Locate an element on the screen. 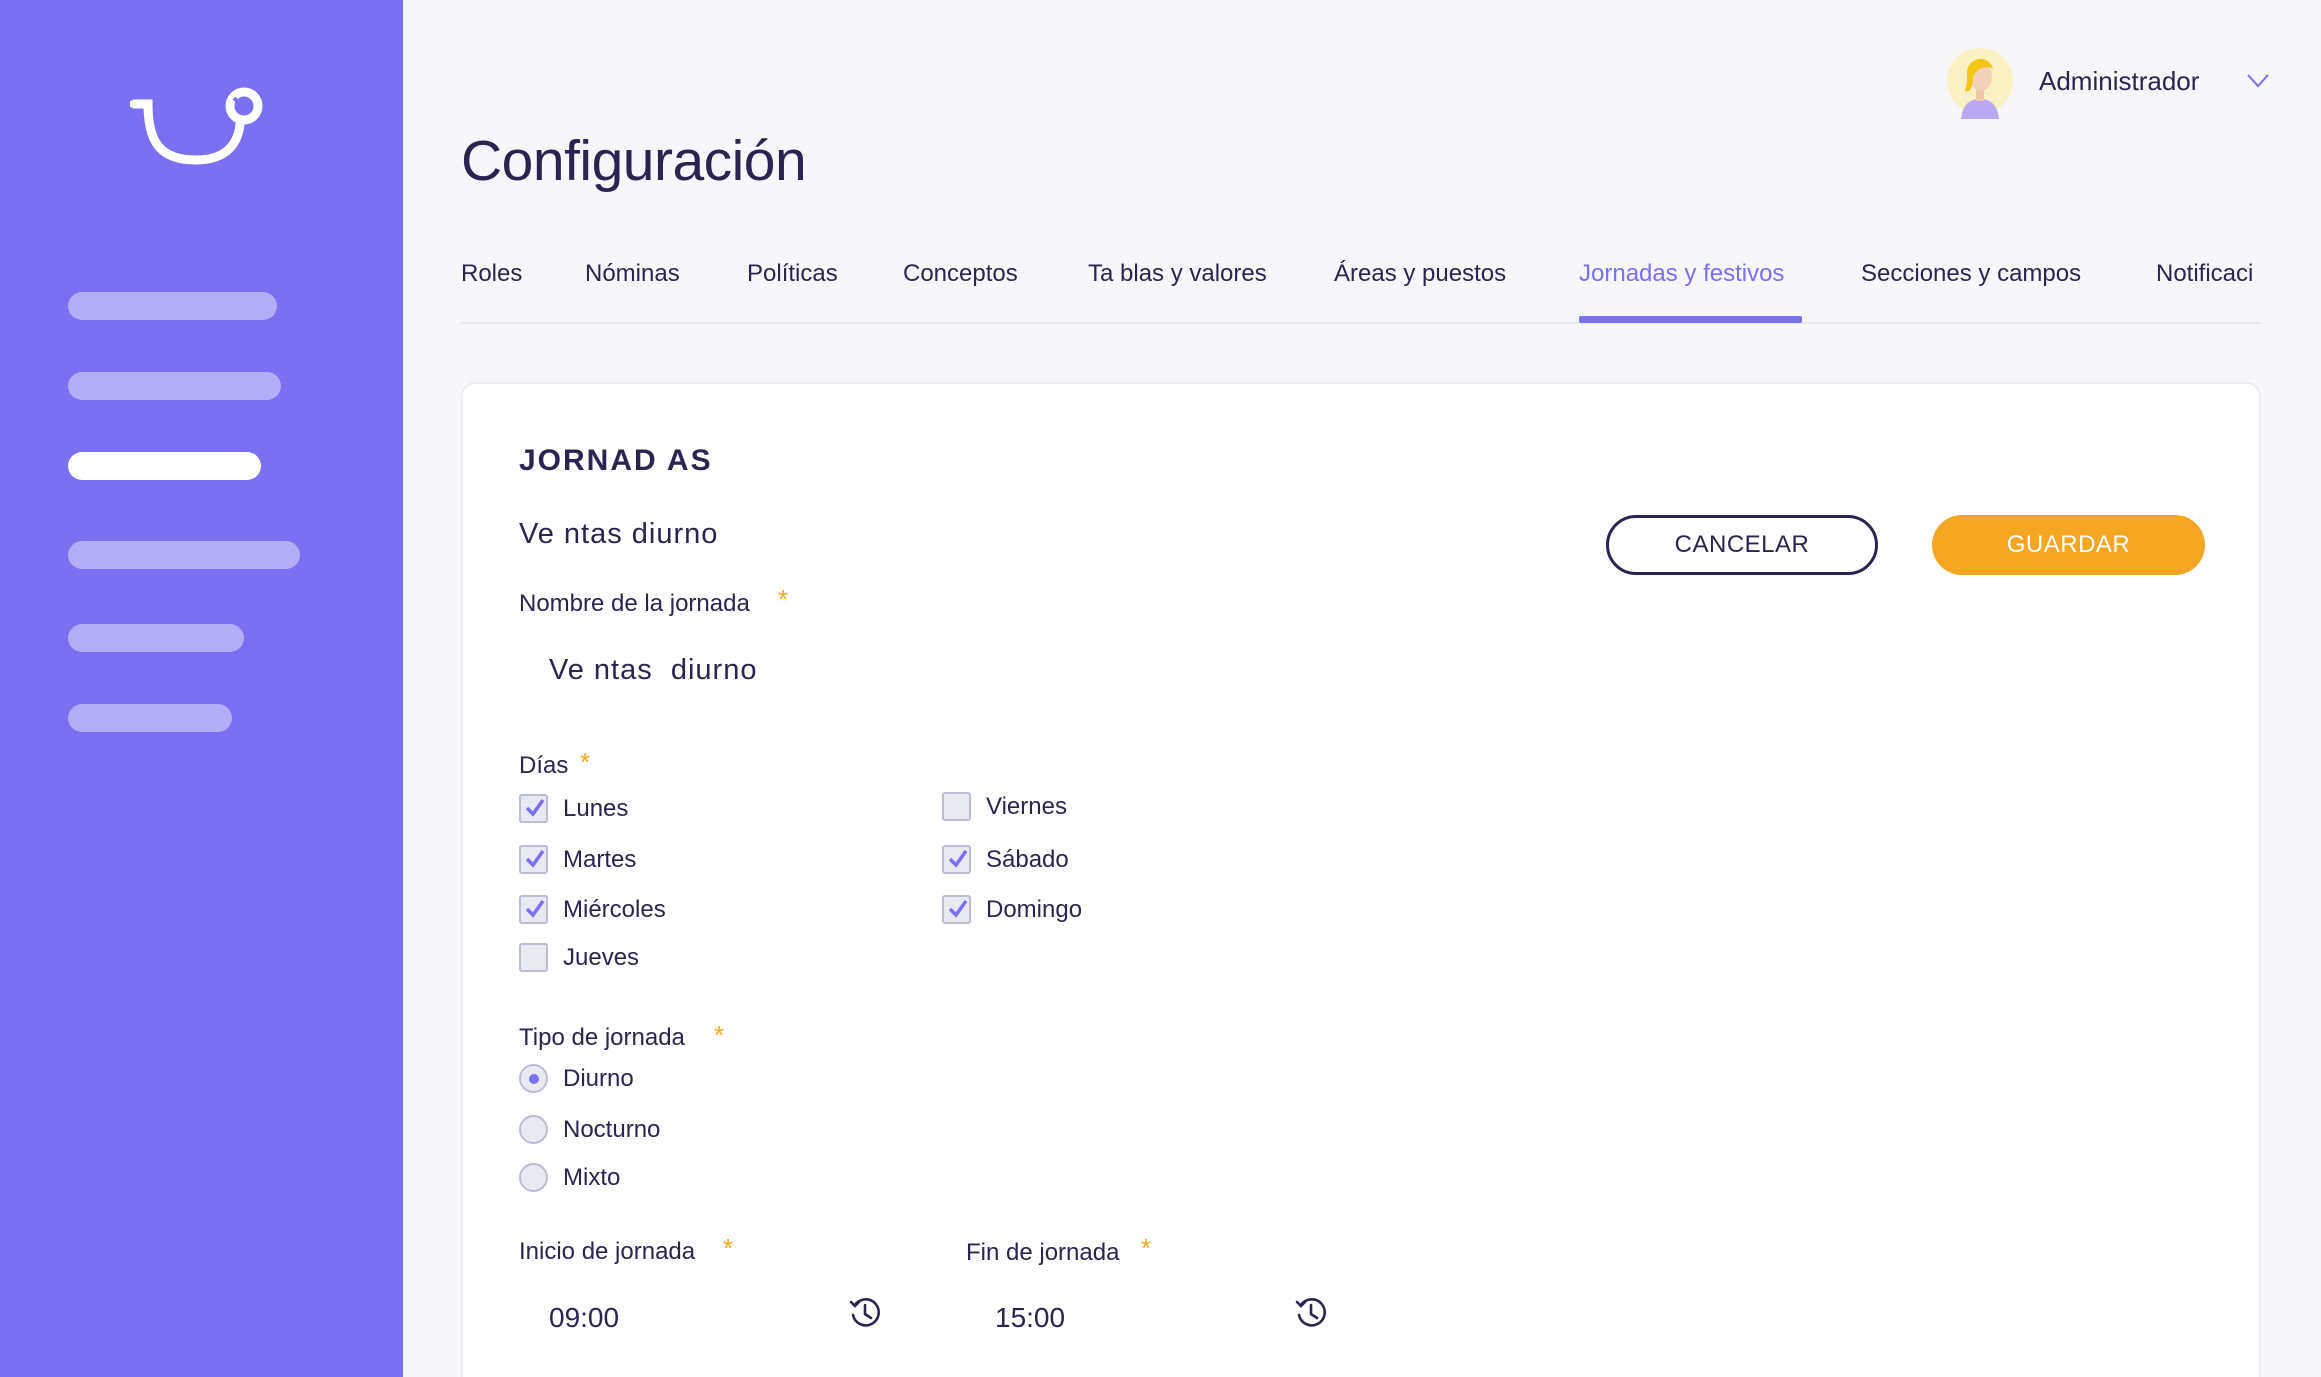 The width and height of the screenshot is (2321, 1377). section-title: JORNAD AS is located at coordinates (616, 460).